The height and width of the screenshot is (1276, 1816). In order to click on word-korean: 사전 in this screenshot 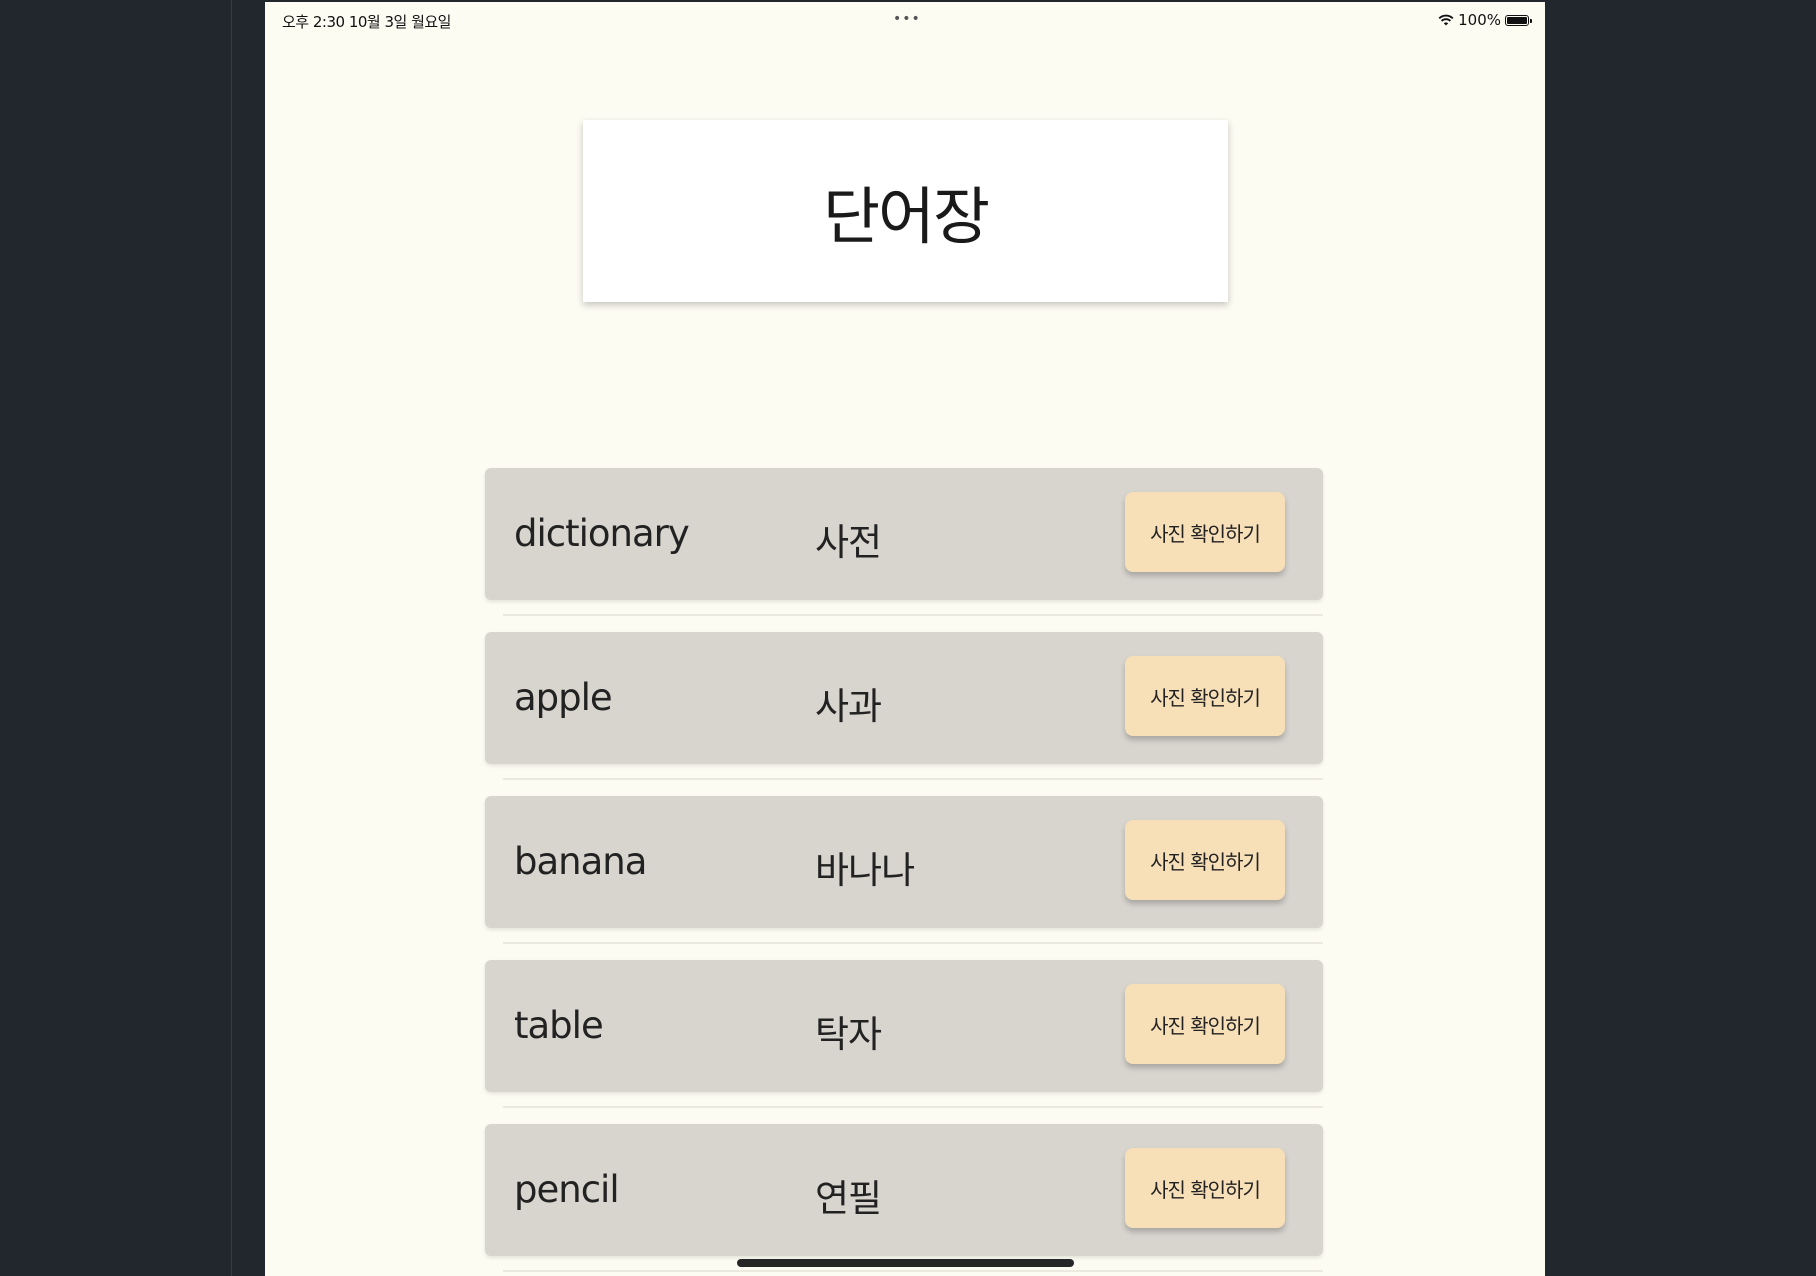, I will do `click(848, 542)`.